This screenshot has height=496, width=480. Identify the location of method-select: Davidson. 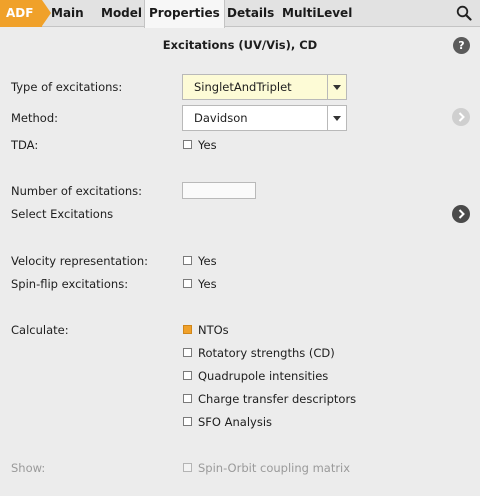
(264, 118).